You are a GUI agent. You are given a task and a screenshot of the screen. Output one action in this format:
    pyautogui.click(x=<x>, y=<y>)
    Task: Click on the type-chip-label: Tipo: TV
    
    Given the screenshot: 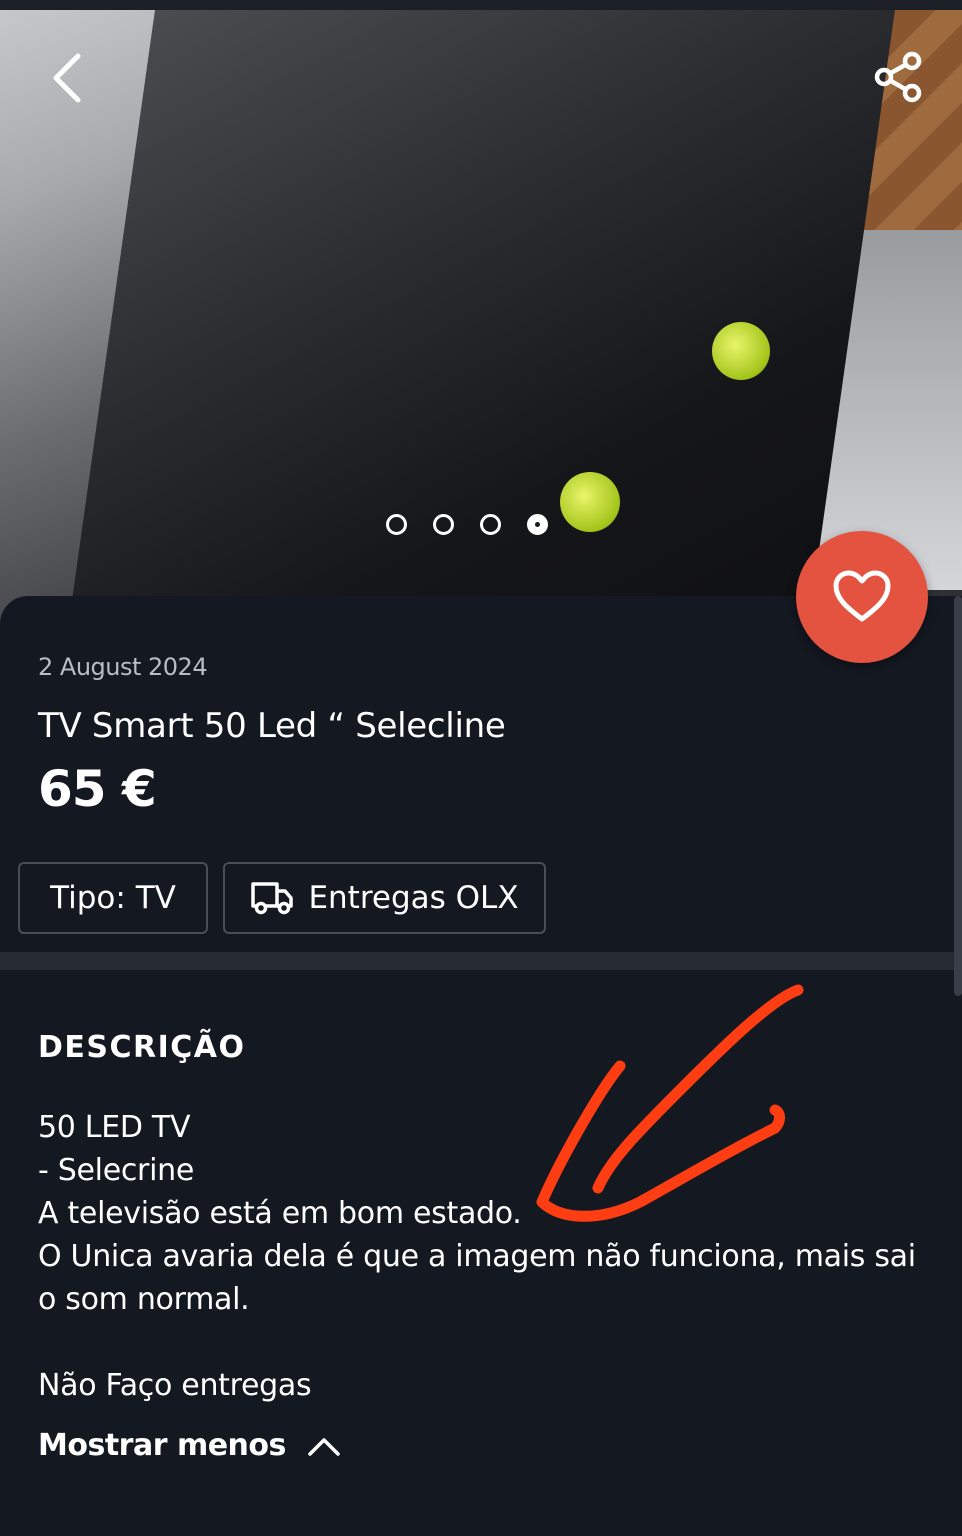 What is the action you would take?
    pyautogui.click(x=113, y=898)
    